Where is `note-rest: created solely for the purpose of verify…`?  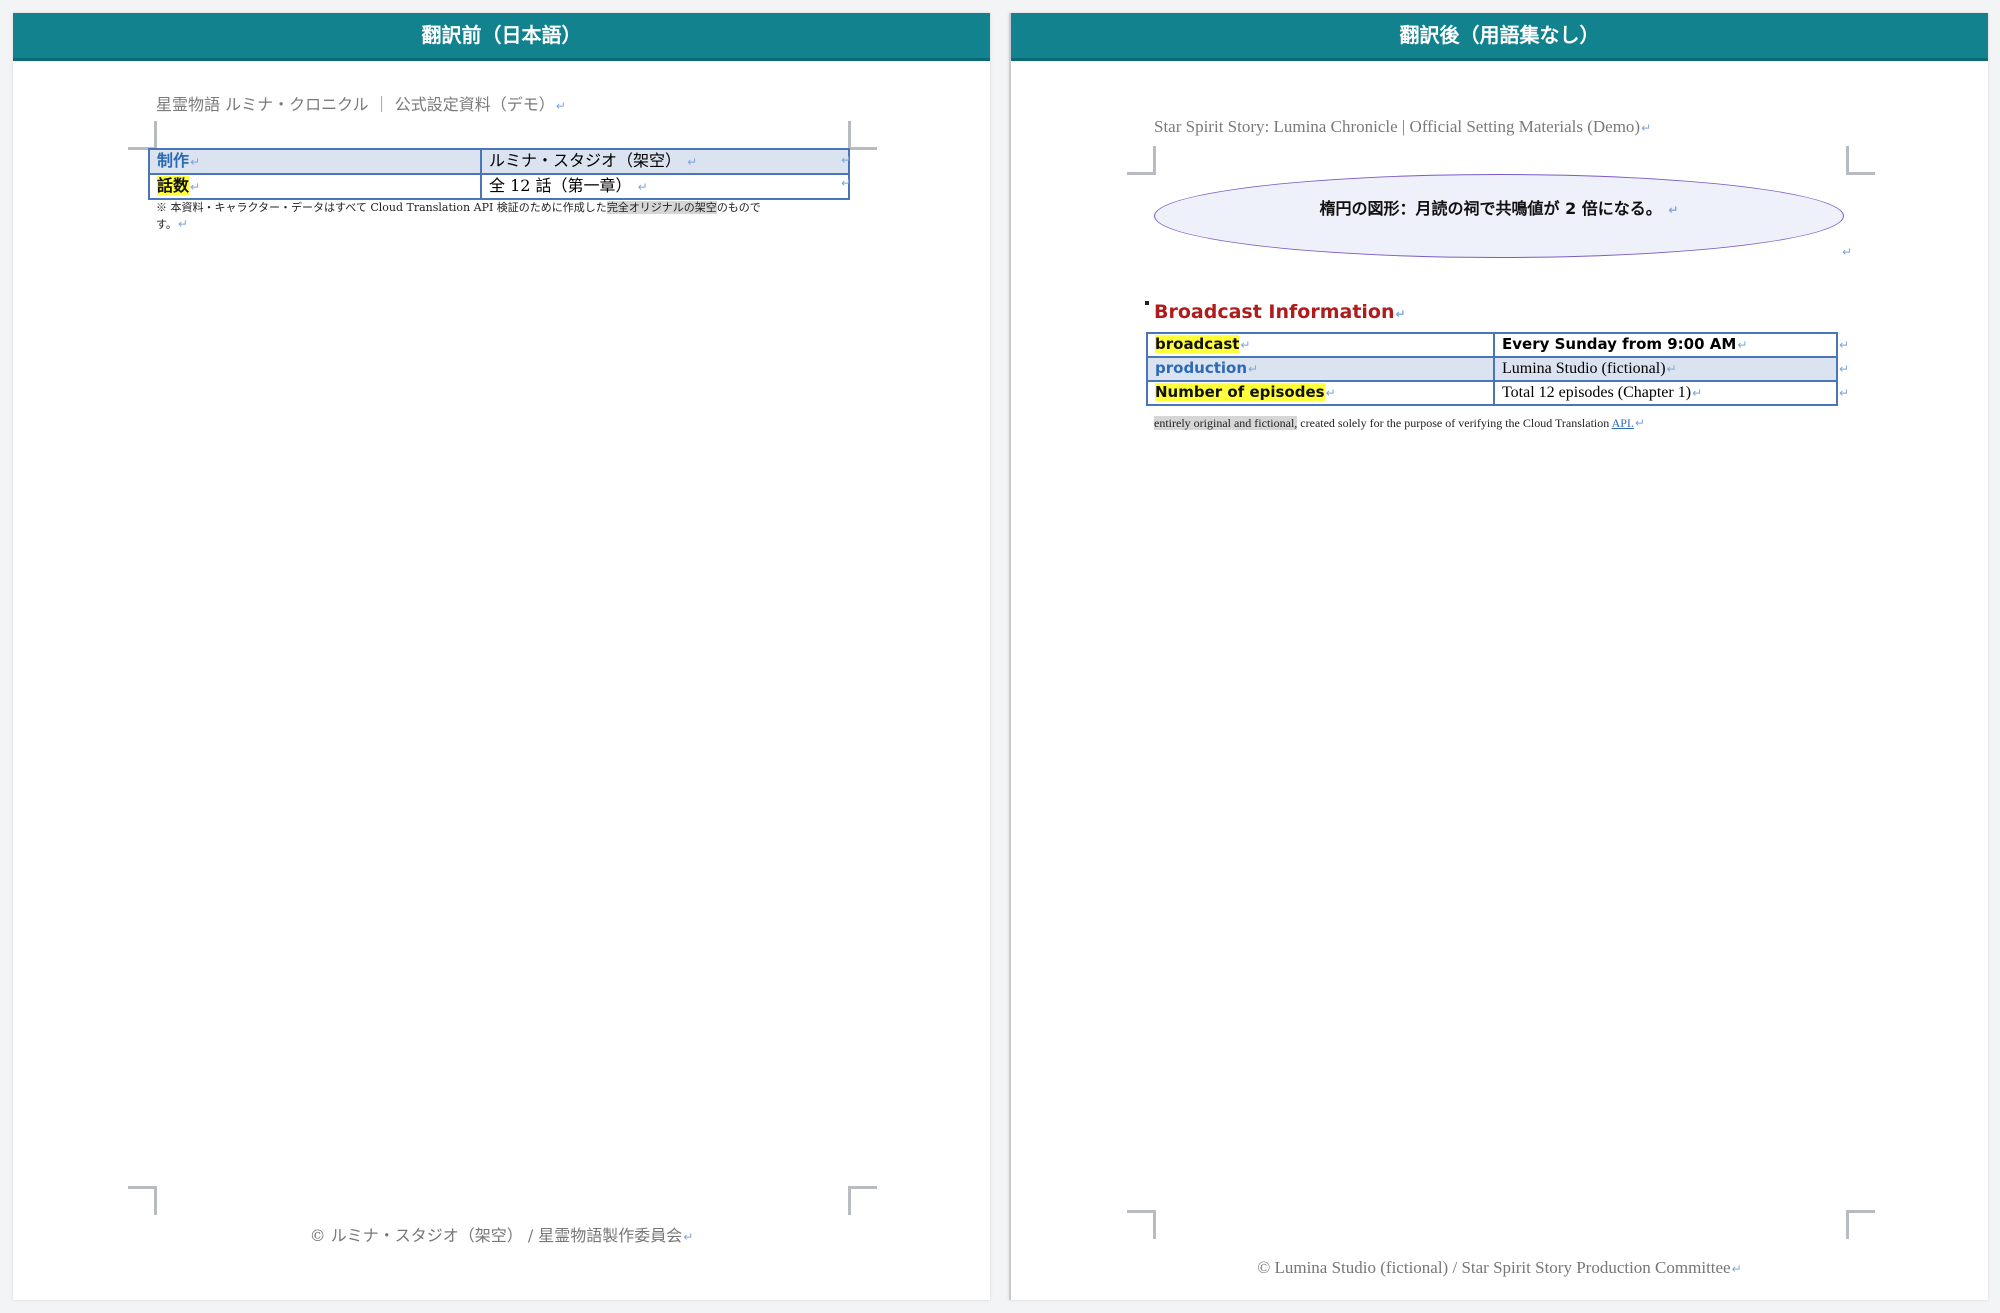 note-rest: created solely for the purpose of verify… is located at coordinates (1454, 423).